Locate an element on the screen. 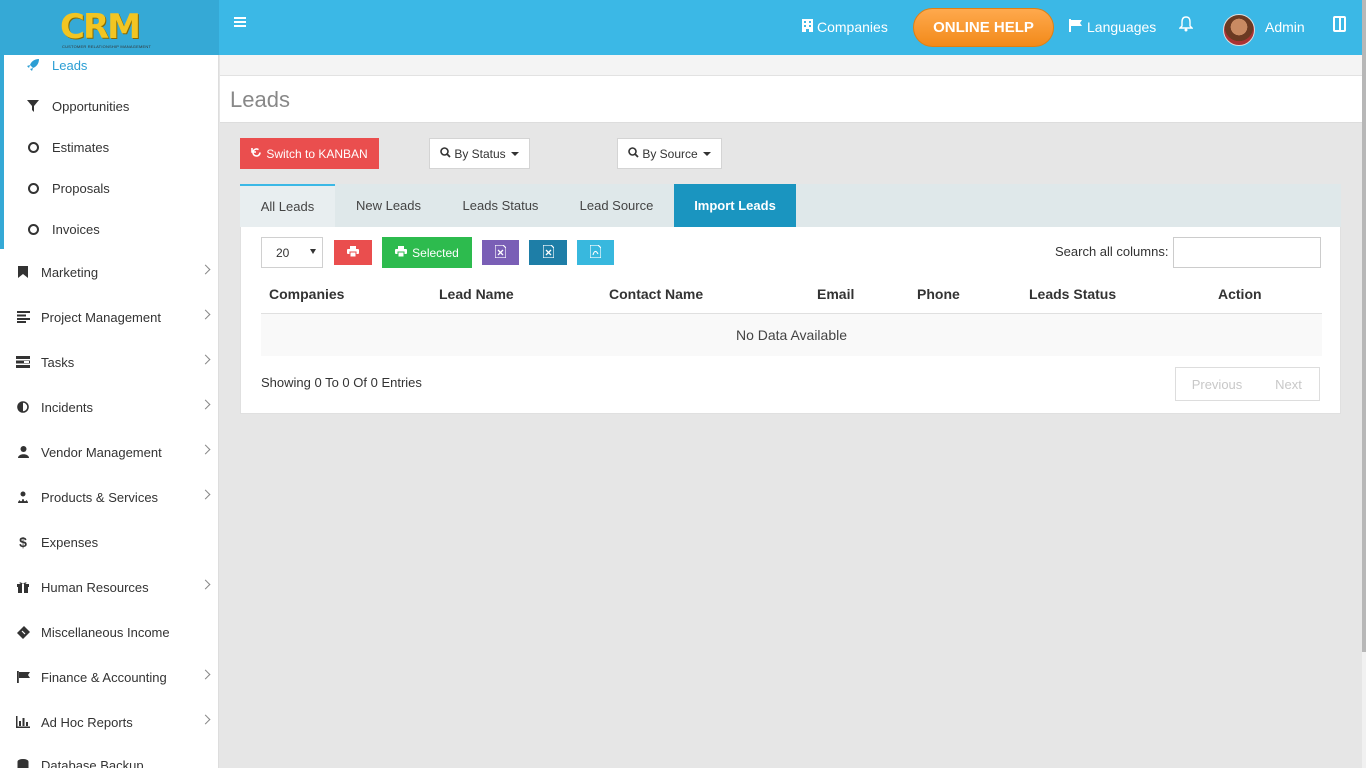 The height and width of the screenshot is (768, 1366). table-empty-row: No Data Available is located at coordinates (791, 335).